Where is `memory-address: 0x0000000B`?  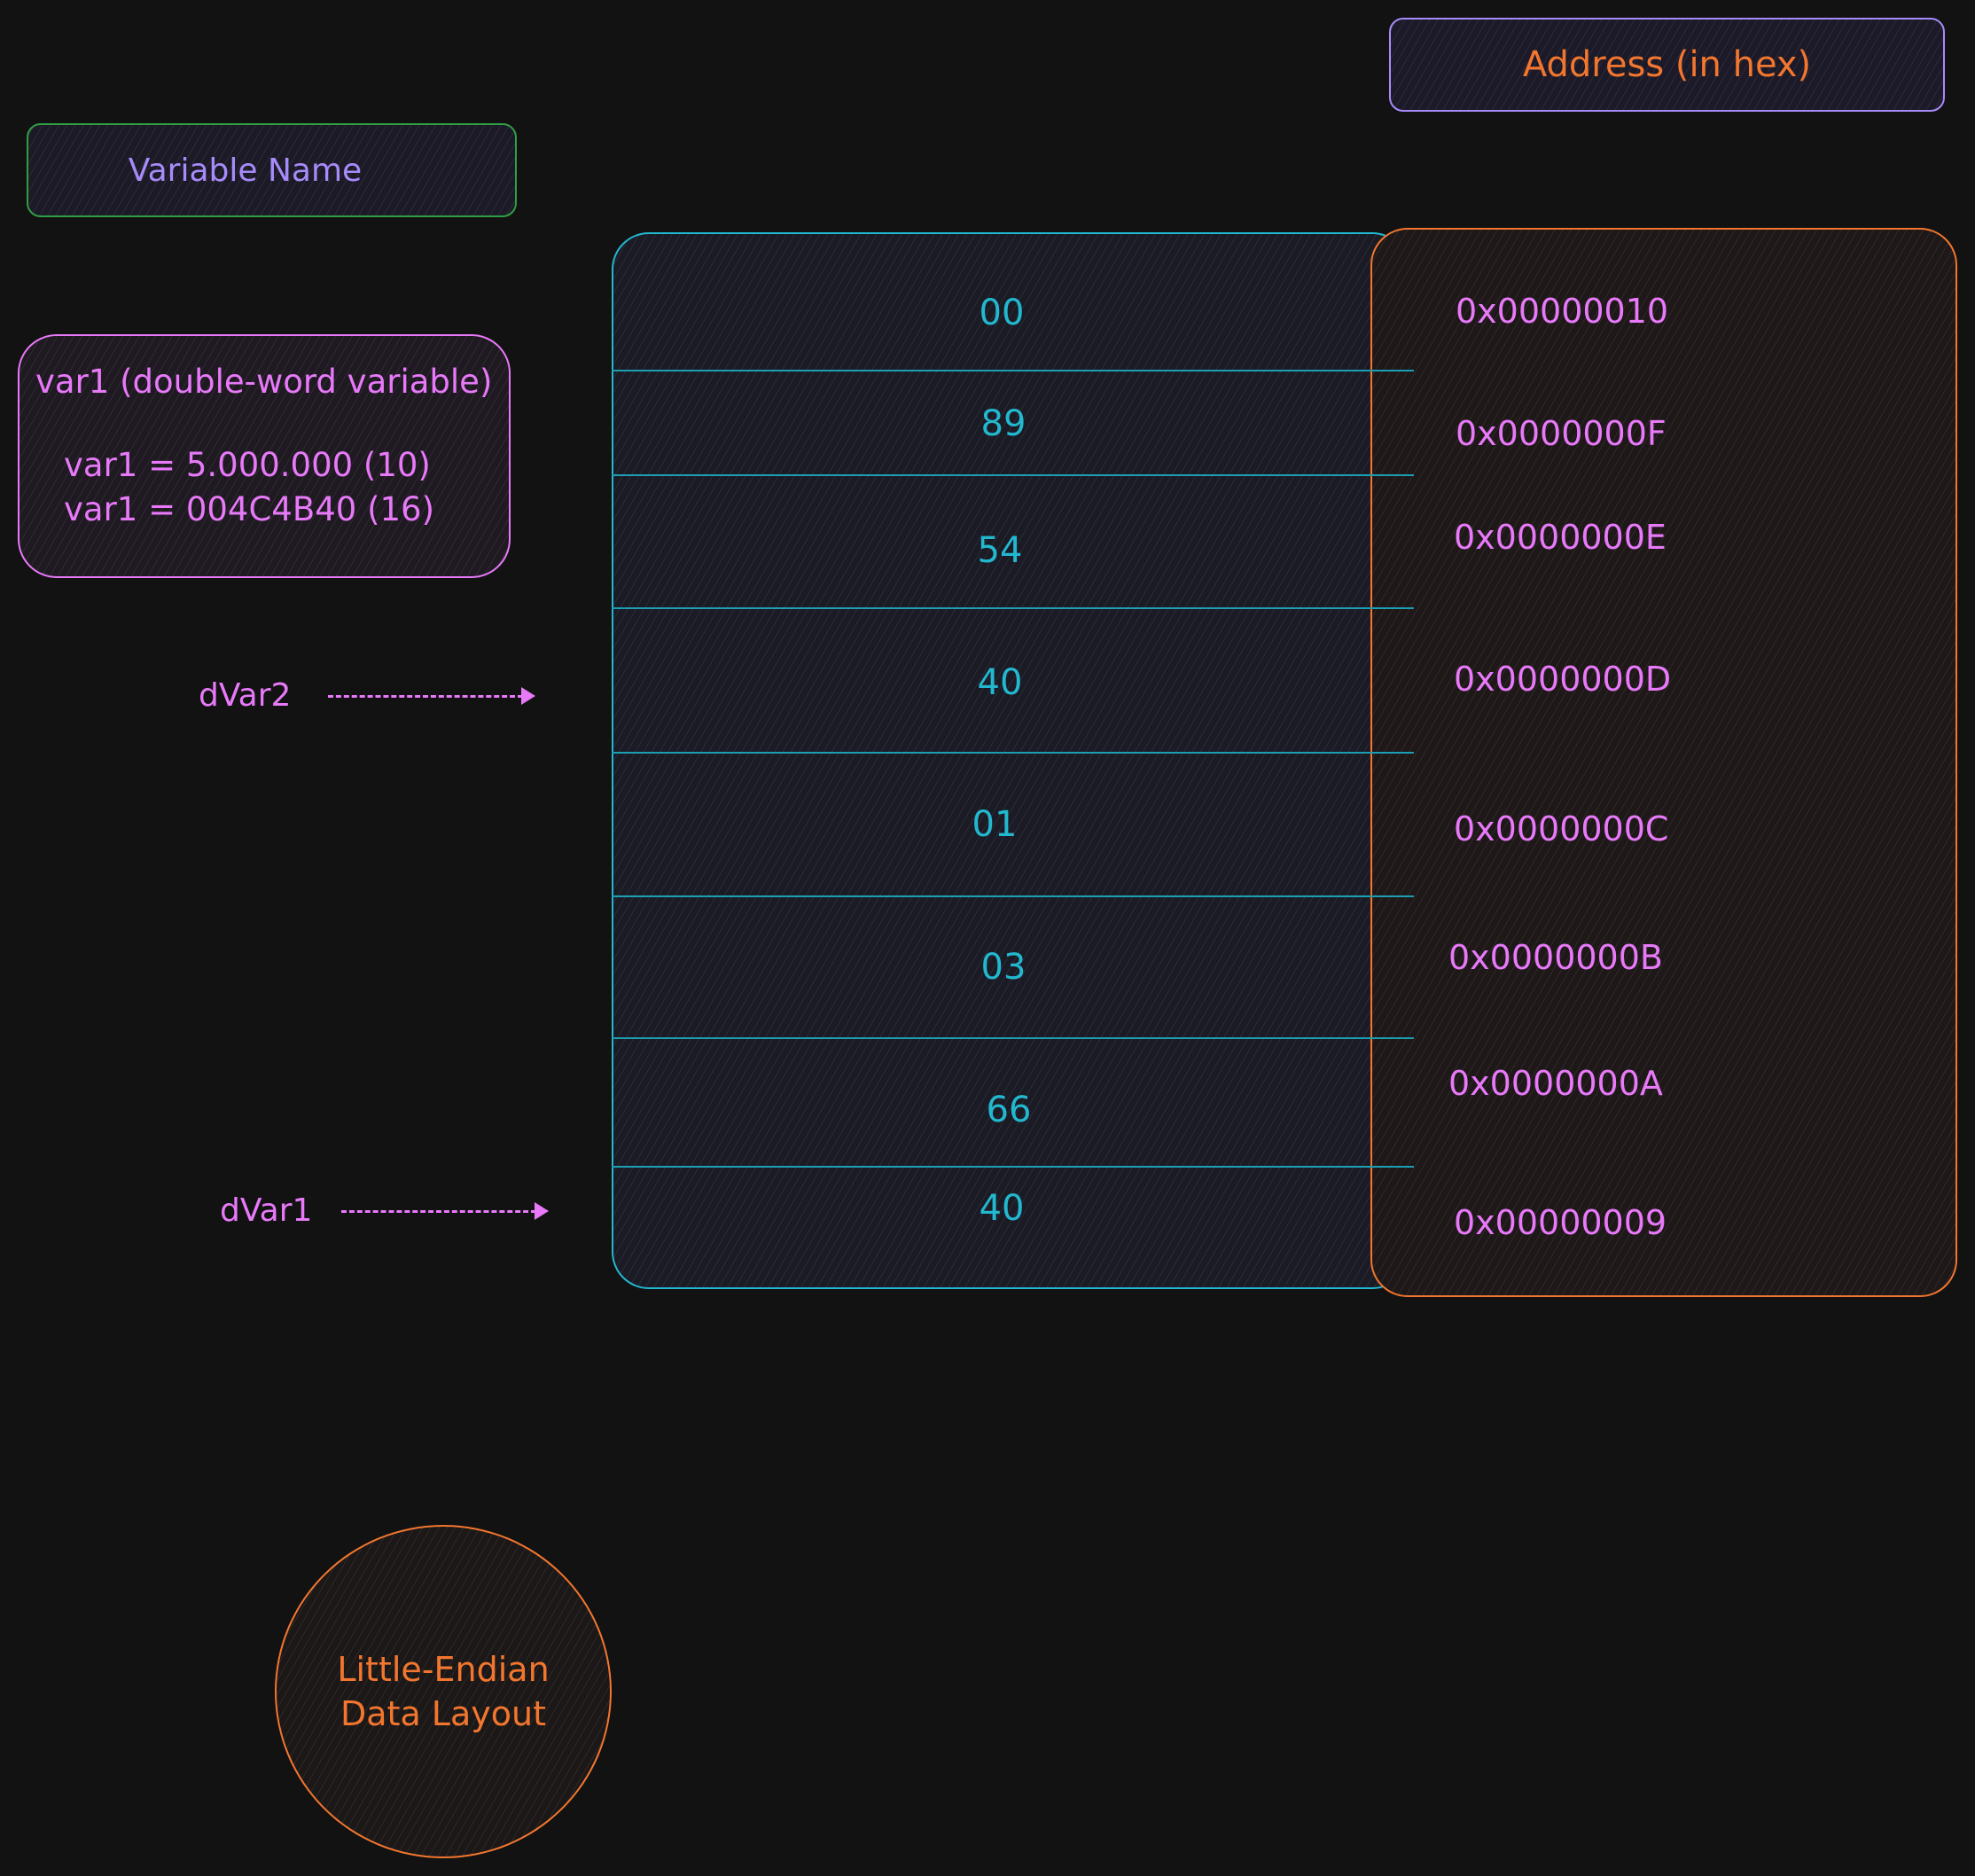 memory-address: 0x0000000B is located at coordinates (1556, 957).